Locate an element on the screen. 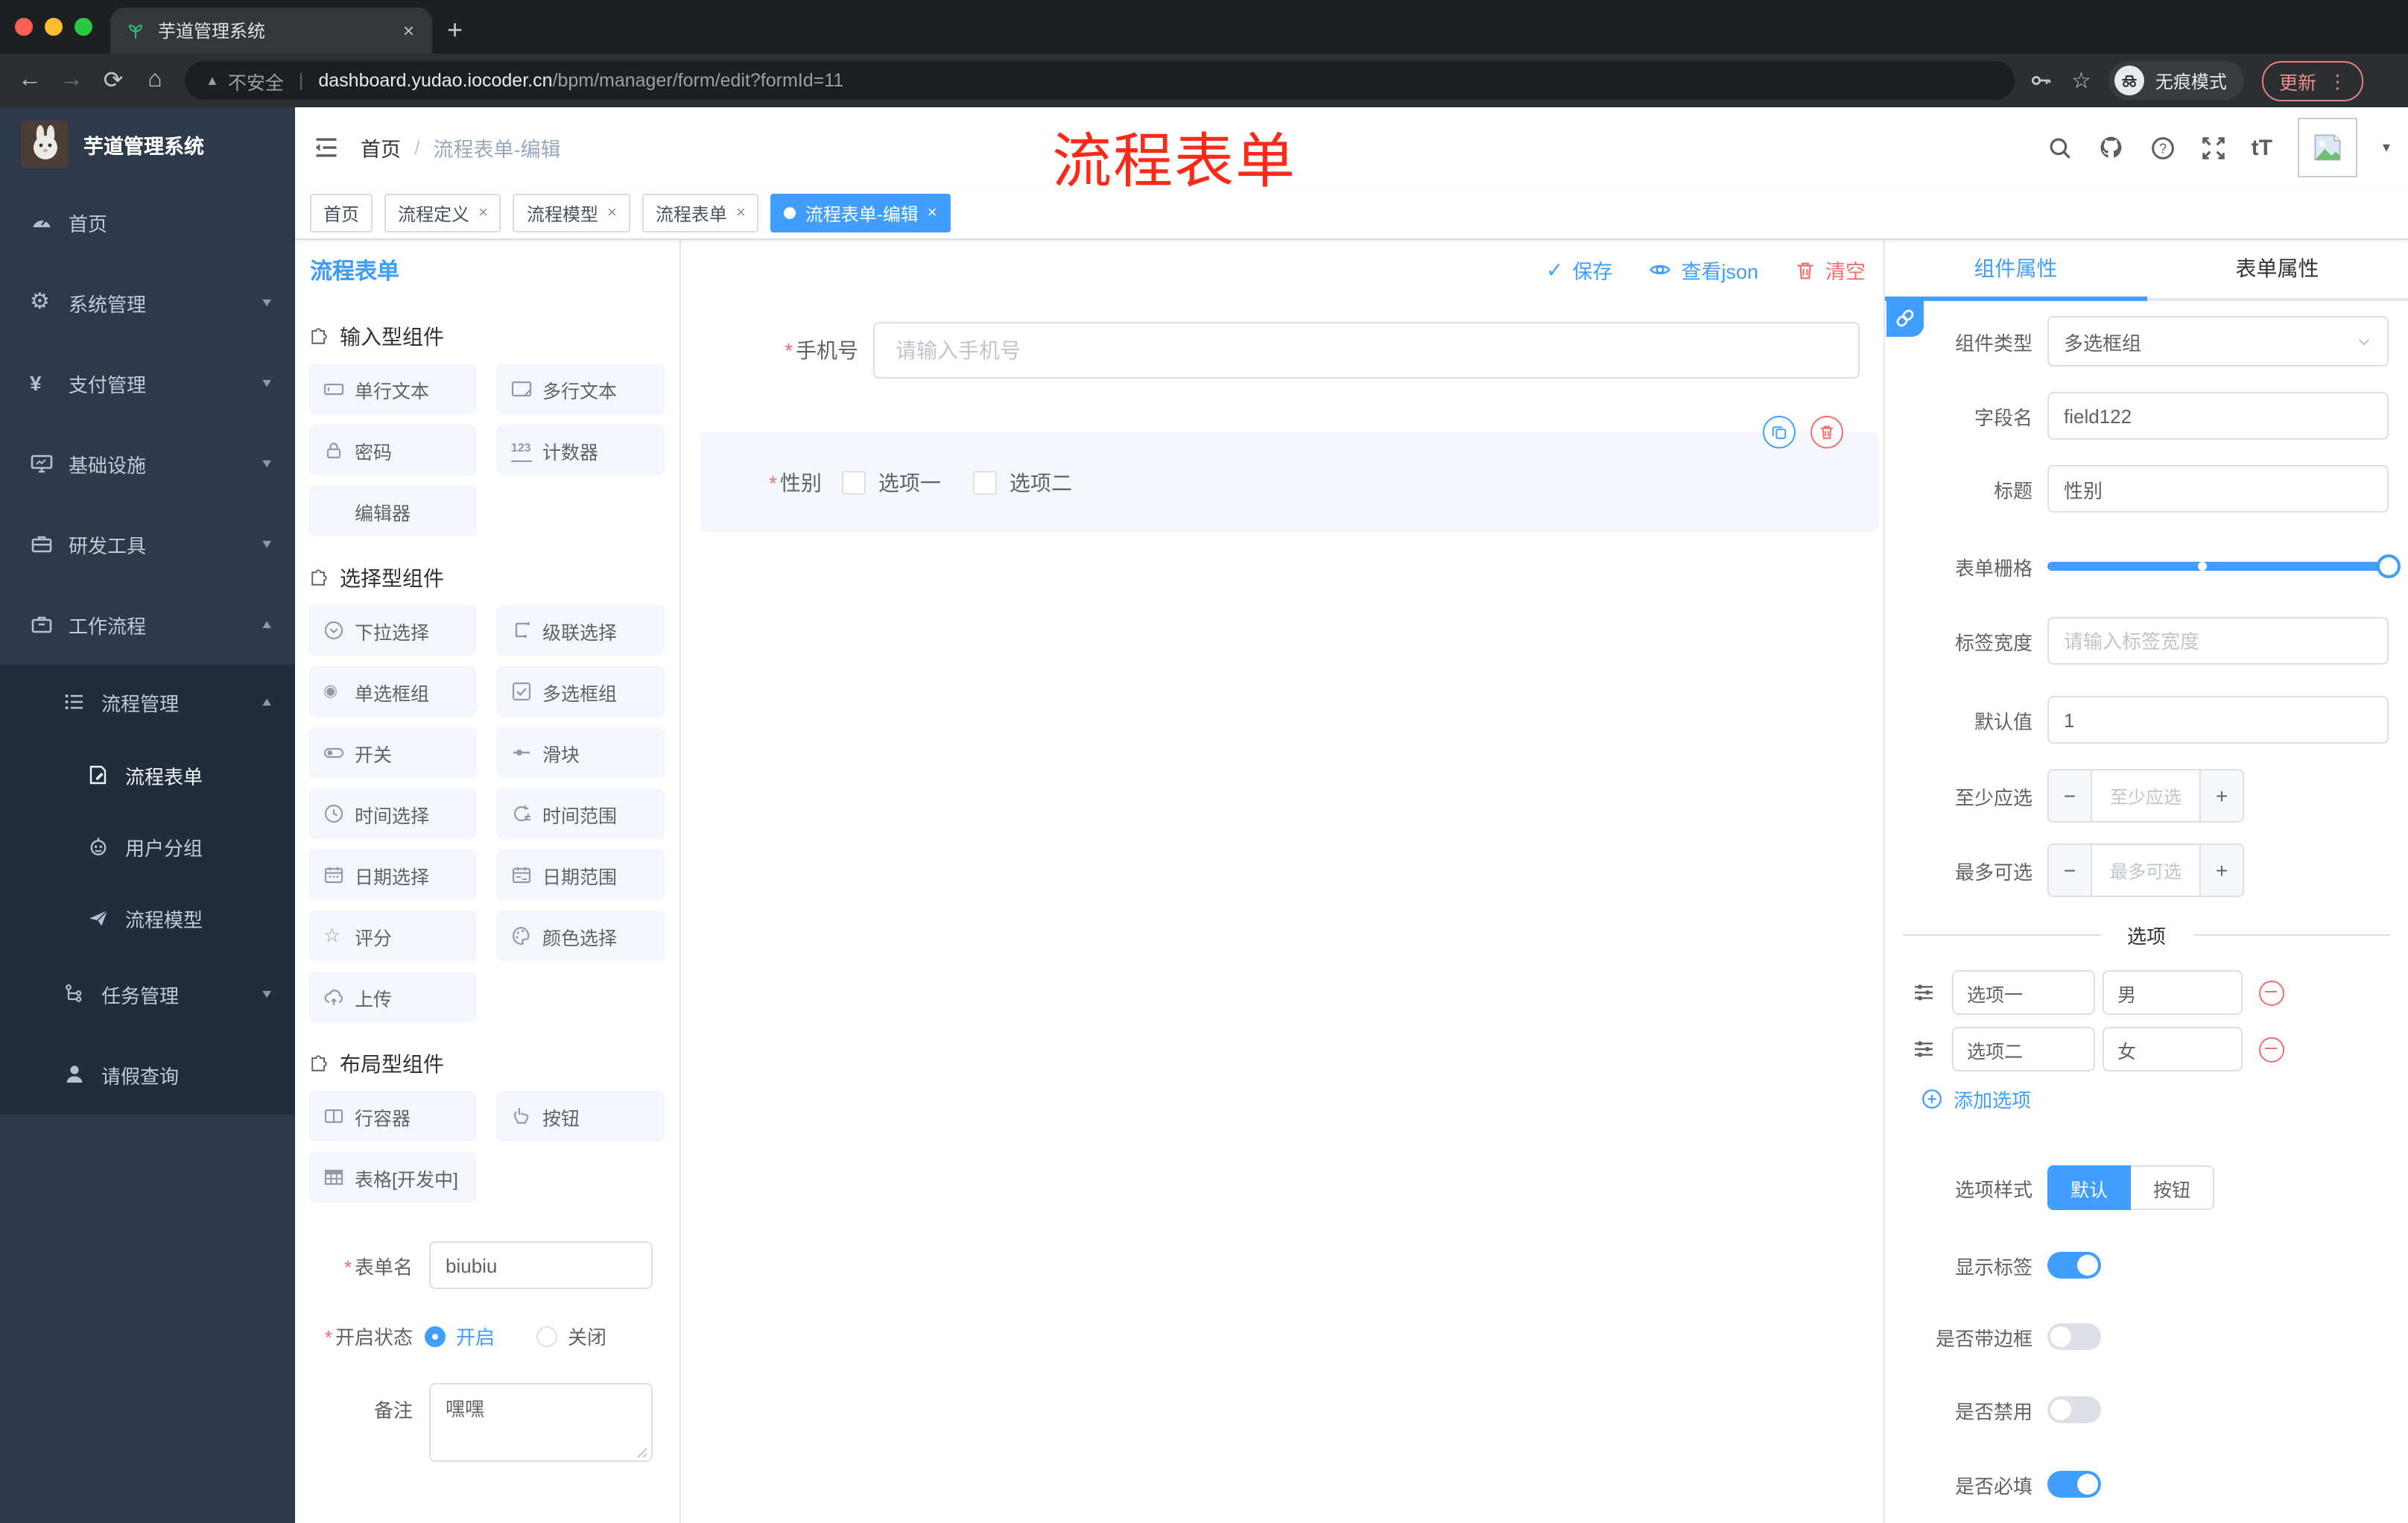  tag-process-form-edit: 流程表单-编辑 × is located at coordinates (860, 213).